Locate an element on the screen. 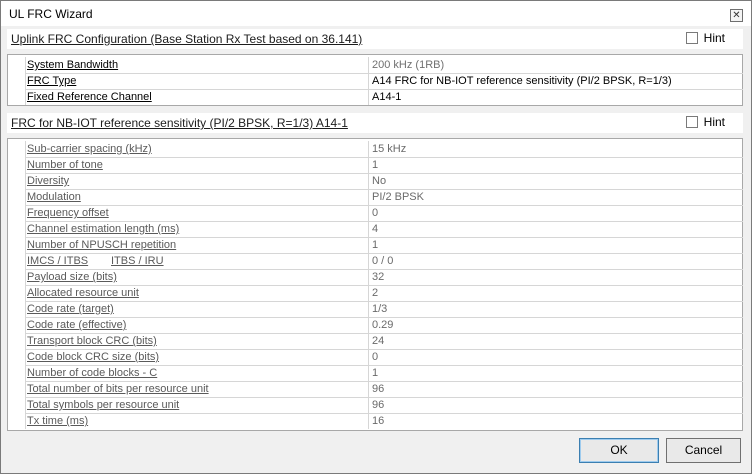 This screenshot has height=474, width=752. section1-hint-checkbox: Hint is located at coordinates (705, 38).